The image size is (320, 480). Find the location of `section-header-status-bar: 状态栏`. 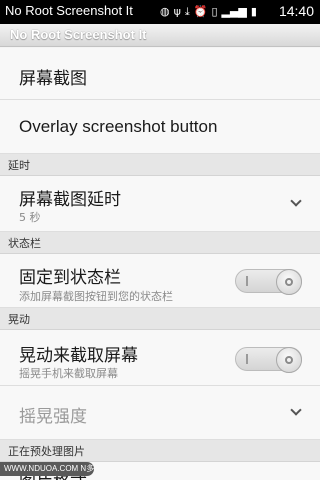

section-header-status-bar: 状态栏 is located at coordinates (160, 243).